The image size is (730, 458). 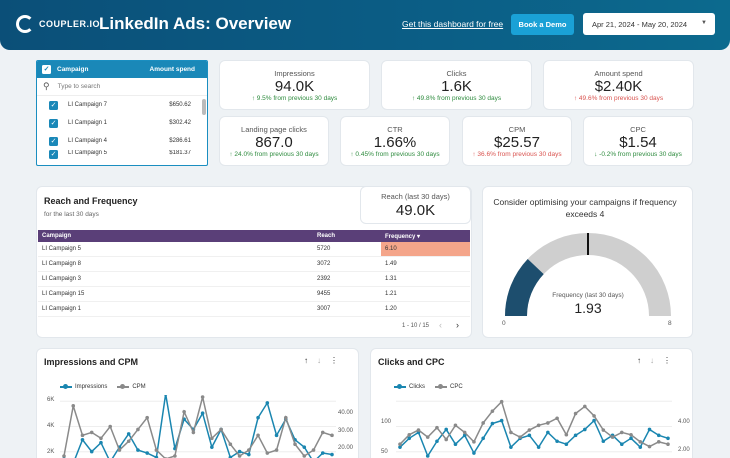 I want to click on next-page-icon: ›, so click(x=457, y=325).